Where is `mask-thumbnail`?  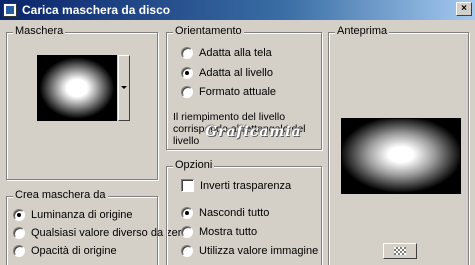 mask-thumbnail is located at coordinates (77, 88).